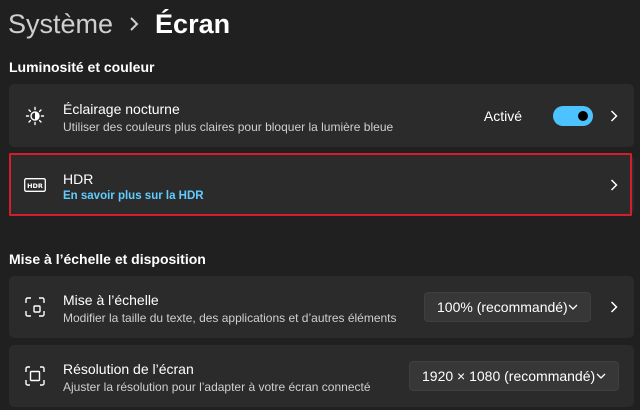 The width and height of the screenshot is (640, 410). What do you see at coordinates (573, 115) in the screenshot?
I see `night-light-toggle` at bounding box center [573, 115].